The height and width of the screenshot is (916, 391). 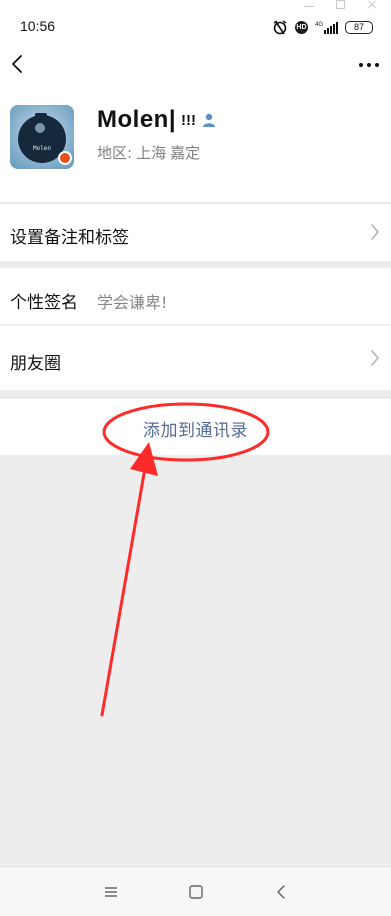 What do you see at coordinates (65, 158) in the screenshot?
I see `avatar-badge` at bounding box center [65, 158].